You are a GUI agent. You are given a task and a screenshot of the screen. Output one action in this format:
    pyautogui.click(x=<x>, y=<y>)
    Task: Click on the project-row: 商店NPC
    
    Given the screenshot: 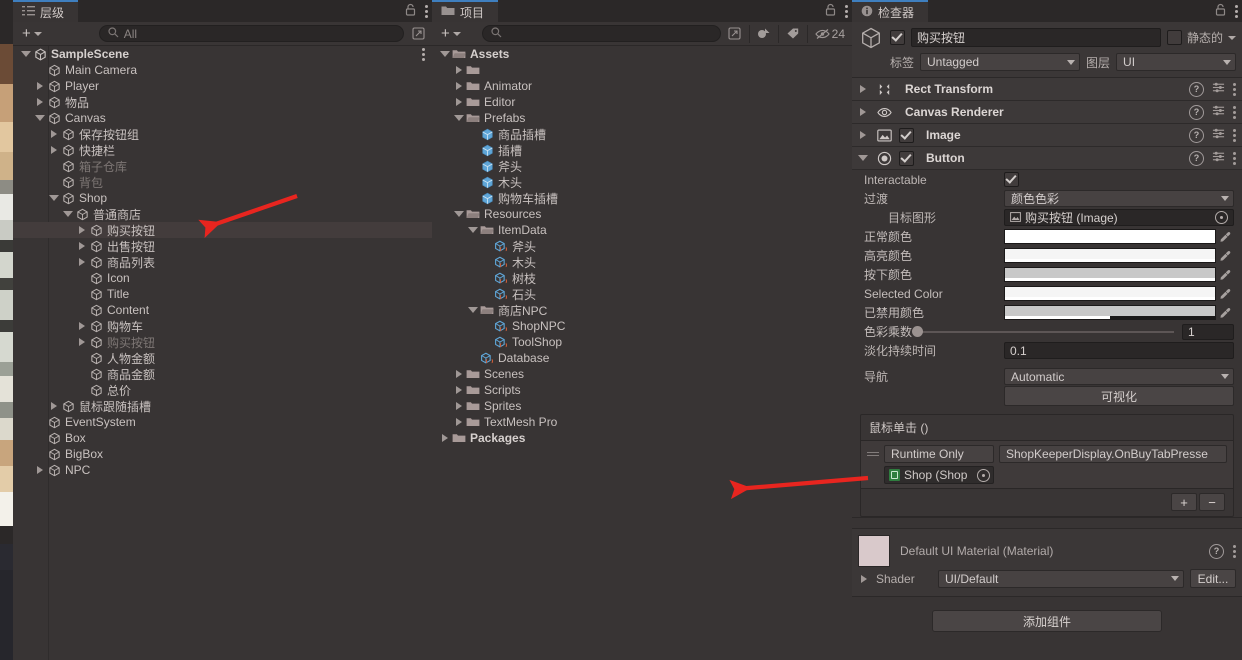 What is the action you would take?
    pyautogui.click(x=642, y=310)
    